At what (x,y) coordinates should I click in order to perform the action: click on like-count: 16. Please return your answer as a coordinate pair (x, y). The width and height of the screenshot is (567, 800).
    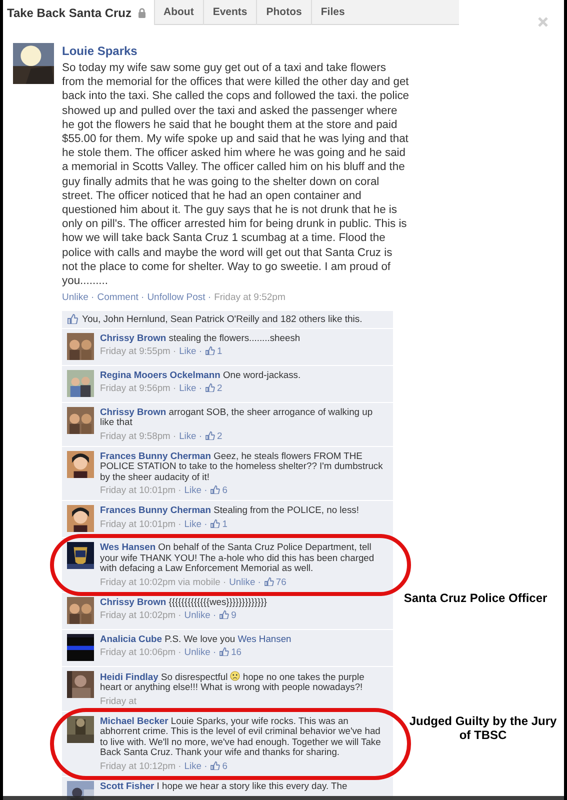
    Looking at the image, I should click on (230, 651).